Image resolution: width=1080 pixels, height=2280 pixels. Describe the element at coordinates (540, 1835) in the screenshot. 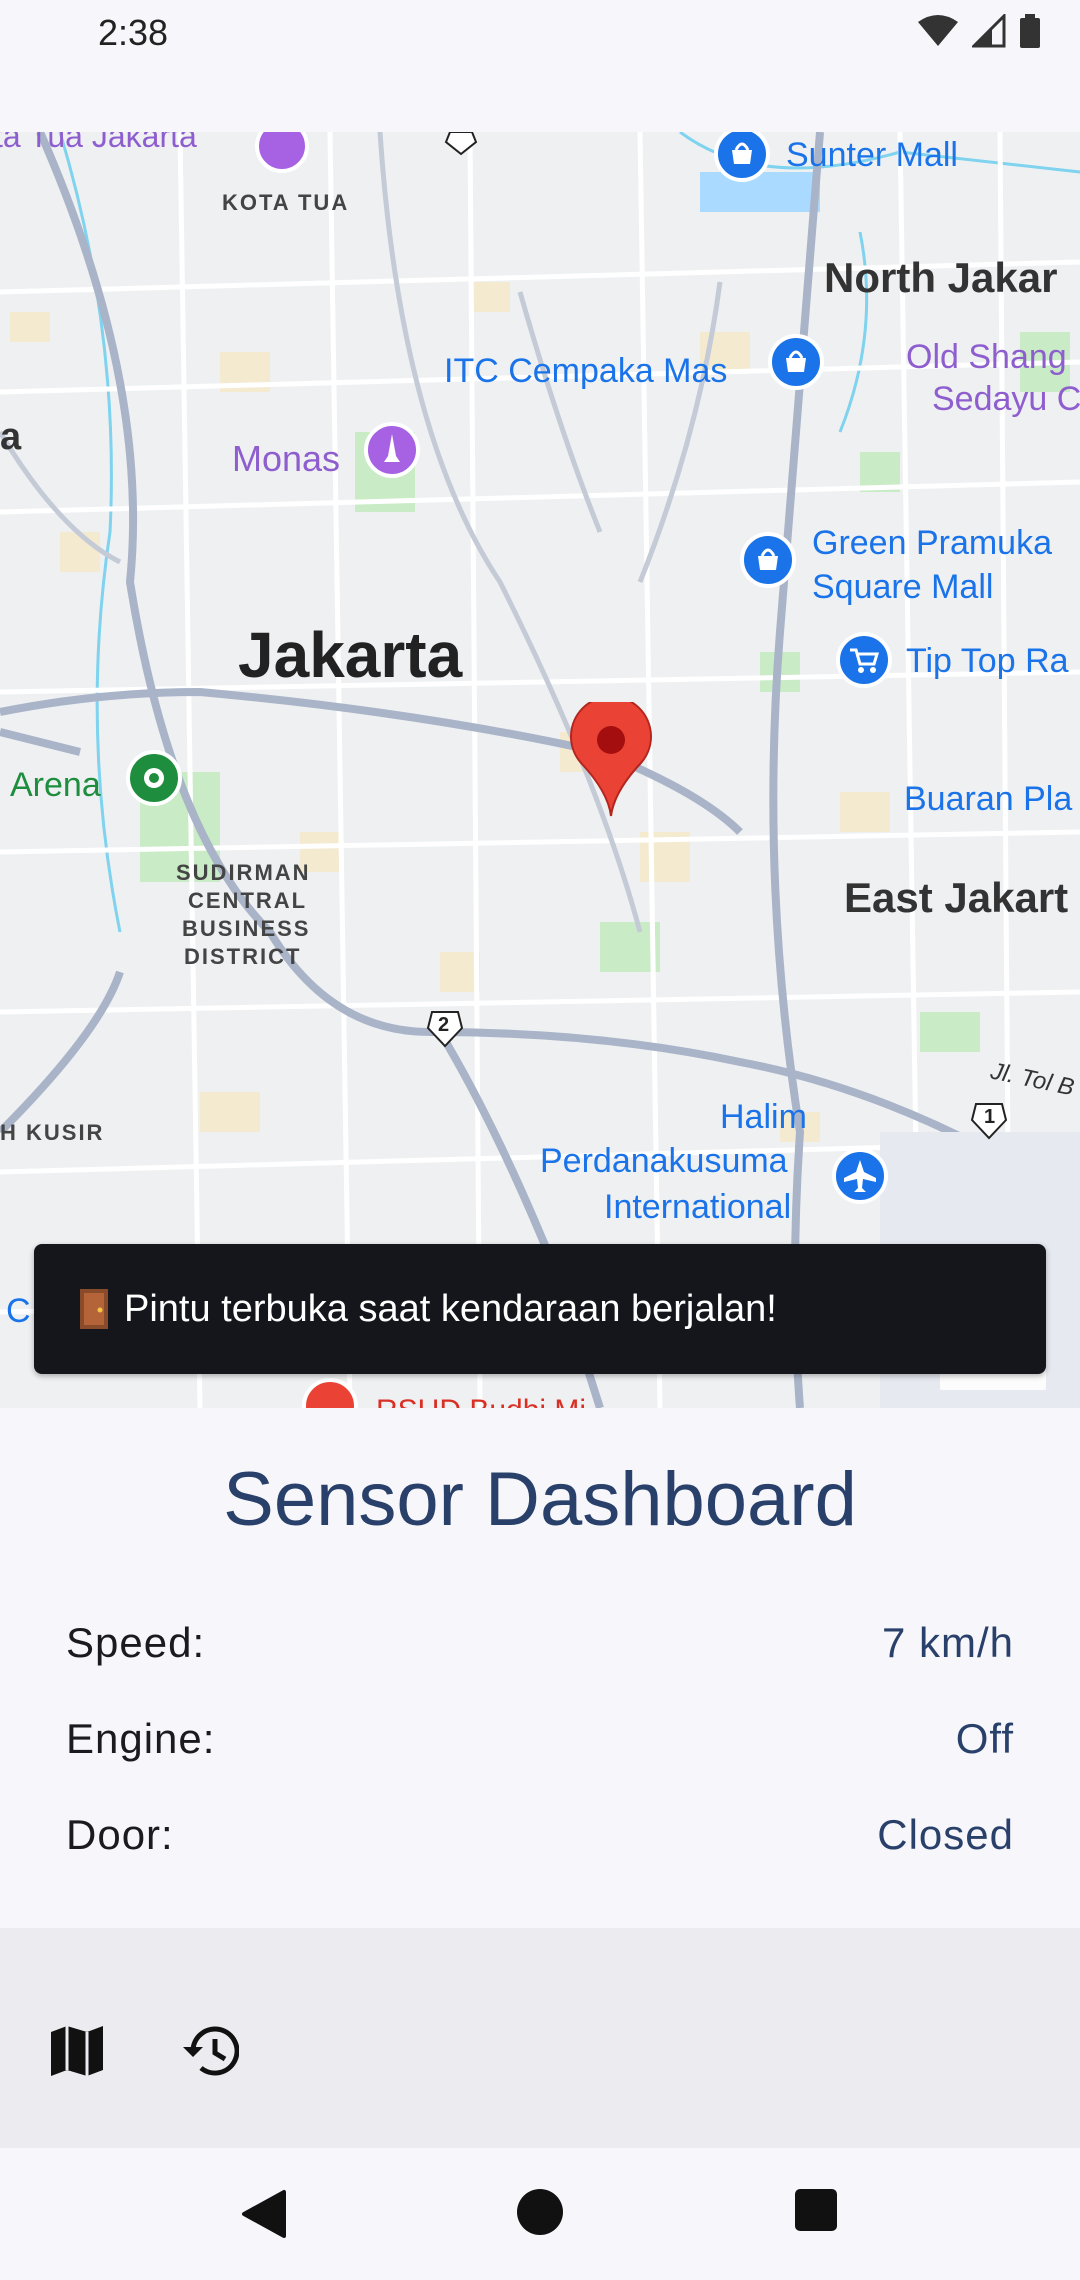

I see `door-row: Door: Closed` at that location.